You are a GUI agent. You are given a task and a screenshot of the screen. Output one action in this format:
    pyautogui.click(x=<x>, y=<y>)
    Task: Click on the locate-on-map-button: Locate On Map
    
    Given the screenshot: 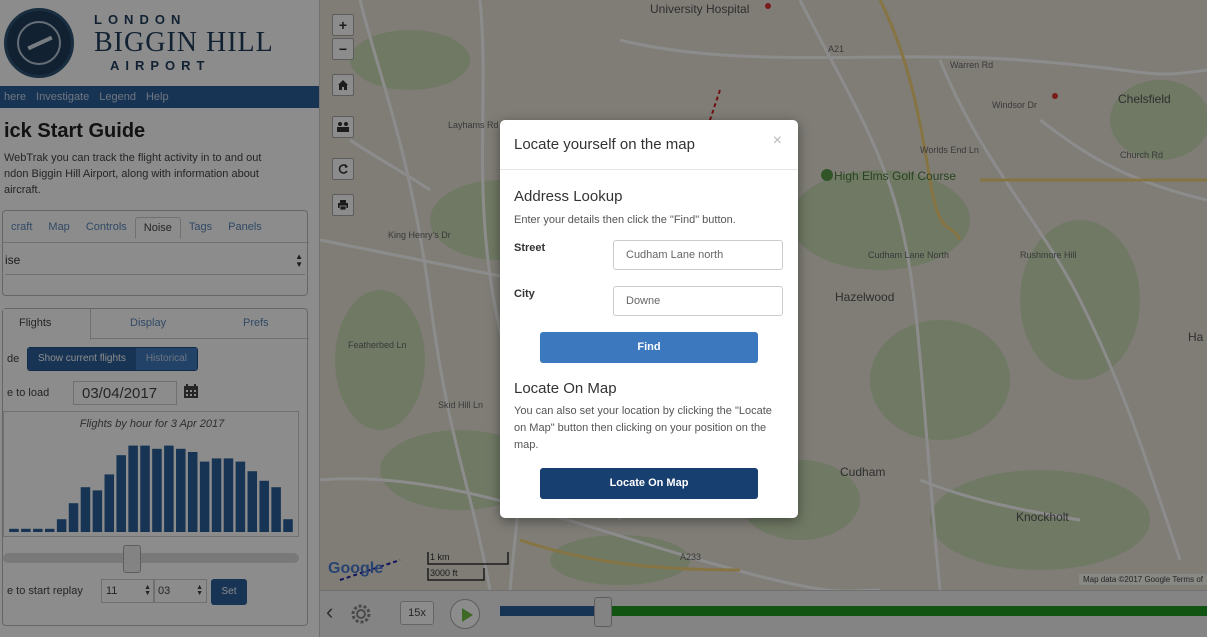 What is the action you would take?
    pyautogui.click(x=649, y=483)
    